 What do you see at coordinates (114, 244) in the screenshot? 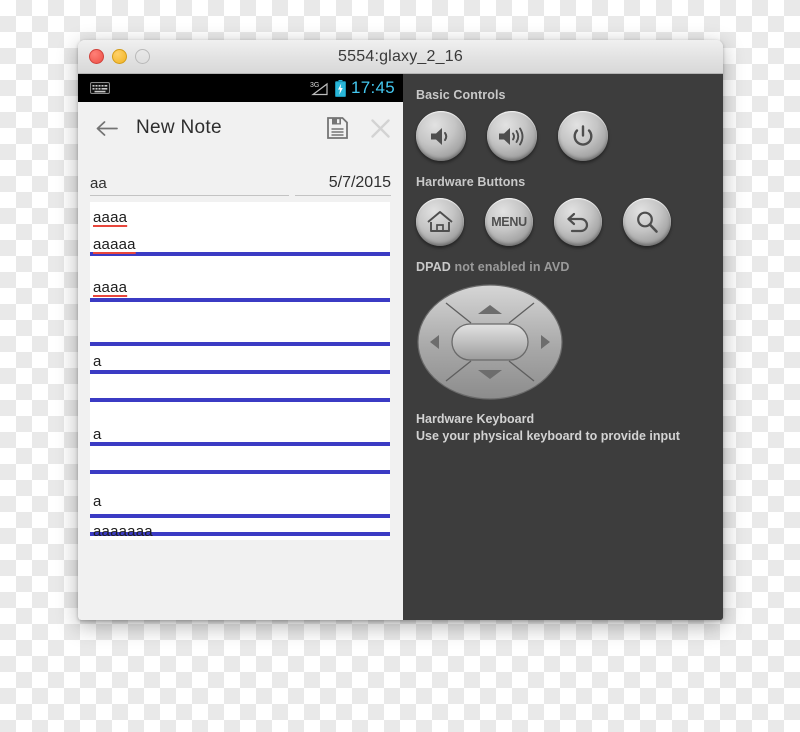
I see `note-text-line: aaaaa` at bounding box center [114, 244].